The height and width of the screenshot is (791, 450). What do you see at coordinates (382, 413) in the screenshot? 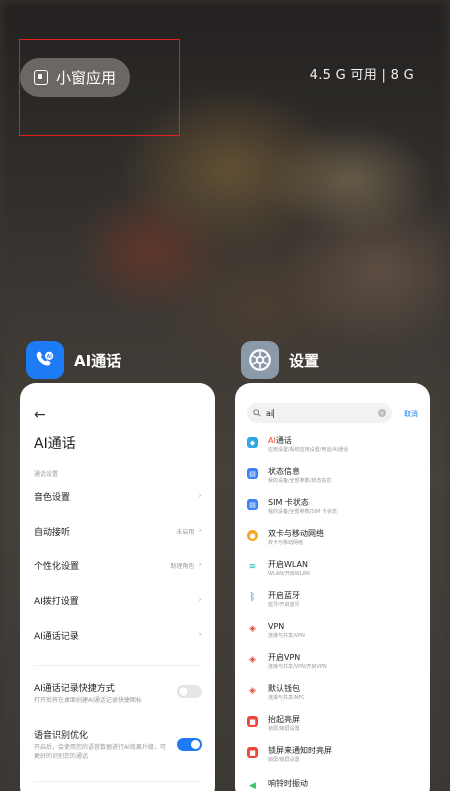
I see `clear-icon: ×` at bounding box center [382, 413].